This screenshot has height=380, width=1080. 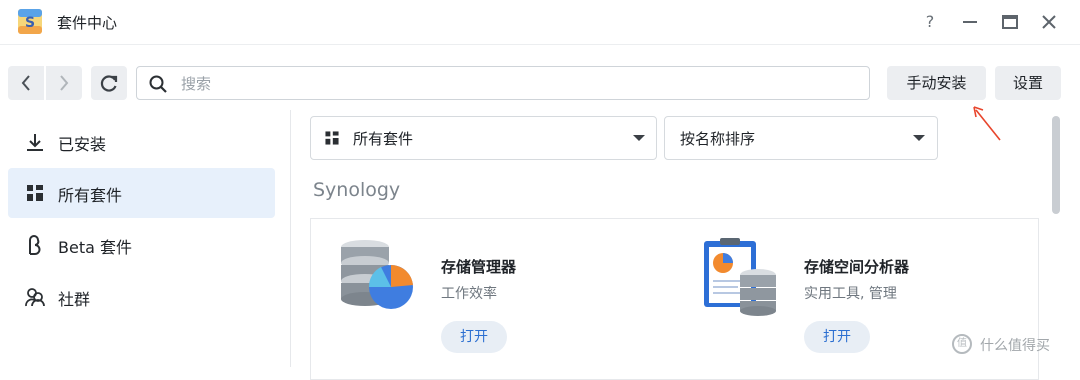 What do you see at coordinates (718, 139) in the screenshot?
I see `sort-dropdown-value: 按名称排序` at bounding box center [718, 139].